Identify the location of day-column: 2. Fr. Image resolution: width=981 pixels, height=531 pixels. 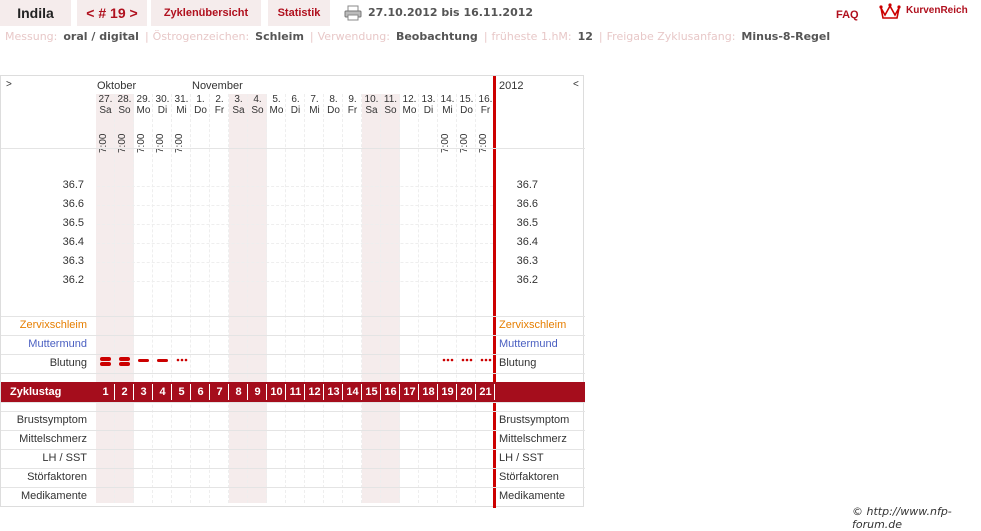
(219, 298).